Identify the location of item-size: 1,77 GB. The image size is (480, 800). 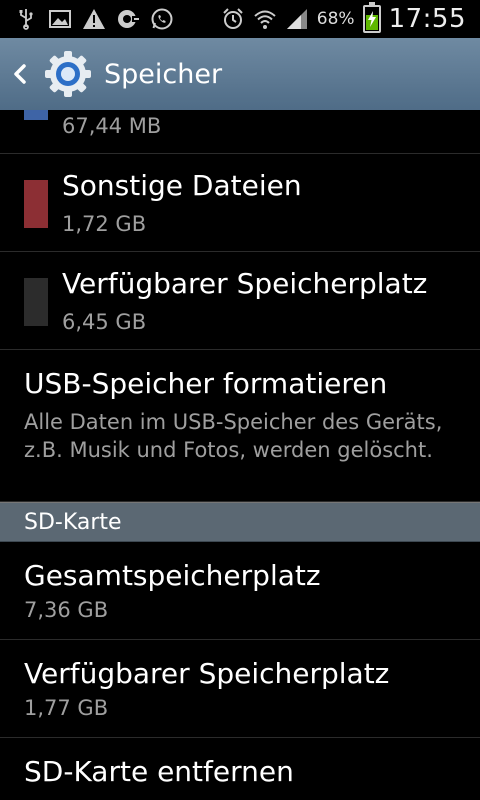
(66, 708).